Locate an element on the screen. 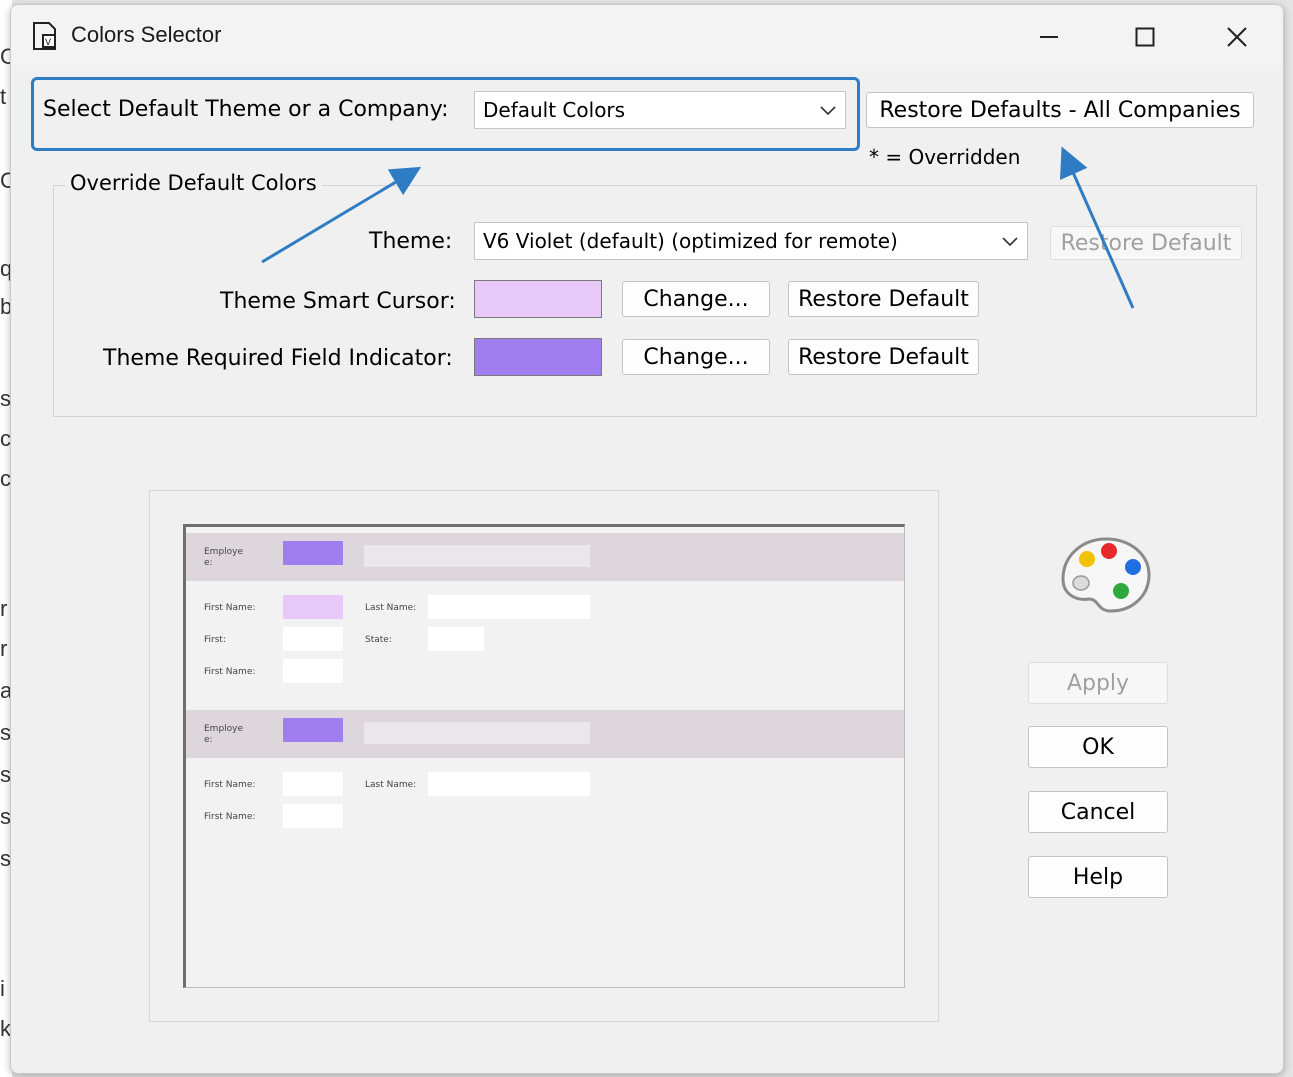  annotation-arrow-to-company-select is located at coordinates (341, 215).